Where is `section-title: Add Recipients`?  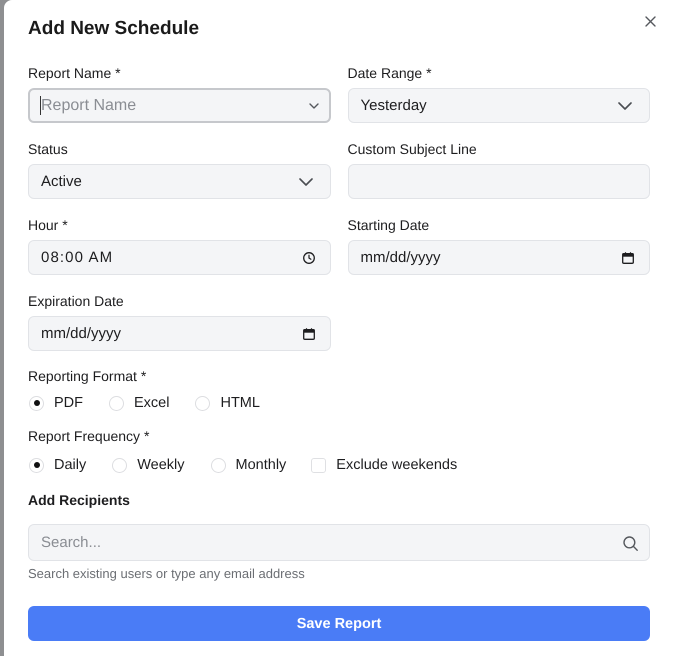
section-title: Add Recipients is located at coordinates (79, 500).